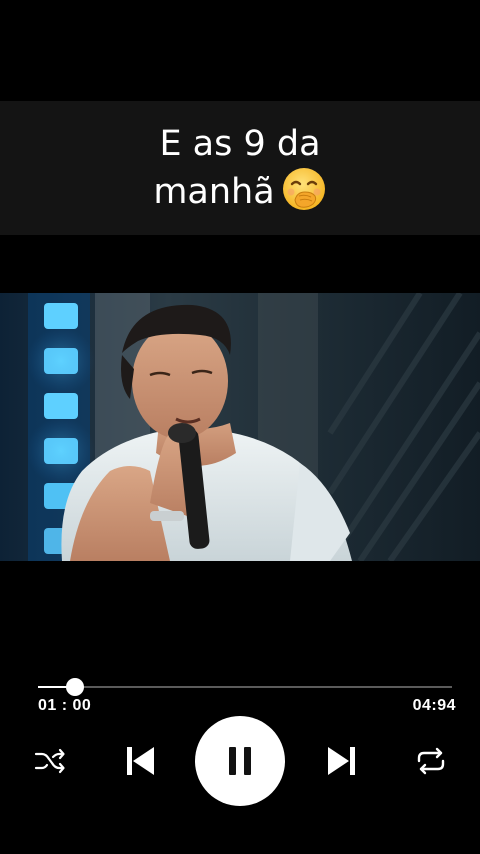 The height and width of the screenshot is (854, 480). I want to click on caption-line-2: manhã, so click(239, 192).